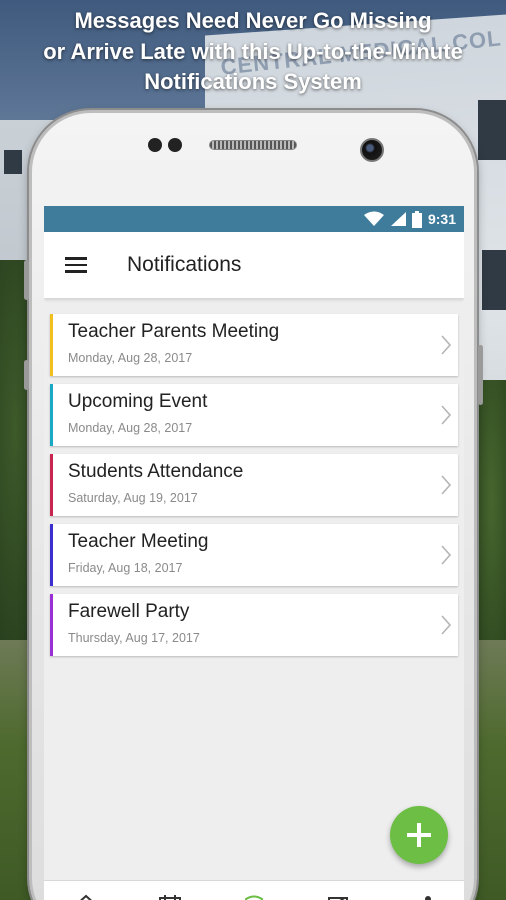  I want to click on notification-title: Teacher Meeting, so click(138, 541).